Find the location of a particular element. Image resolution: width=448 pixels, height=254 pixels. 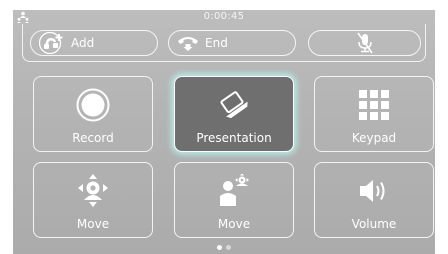

call-controls-bar: Add End is located at coordinates (224, 43).